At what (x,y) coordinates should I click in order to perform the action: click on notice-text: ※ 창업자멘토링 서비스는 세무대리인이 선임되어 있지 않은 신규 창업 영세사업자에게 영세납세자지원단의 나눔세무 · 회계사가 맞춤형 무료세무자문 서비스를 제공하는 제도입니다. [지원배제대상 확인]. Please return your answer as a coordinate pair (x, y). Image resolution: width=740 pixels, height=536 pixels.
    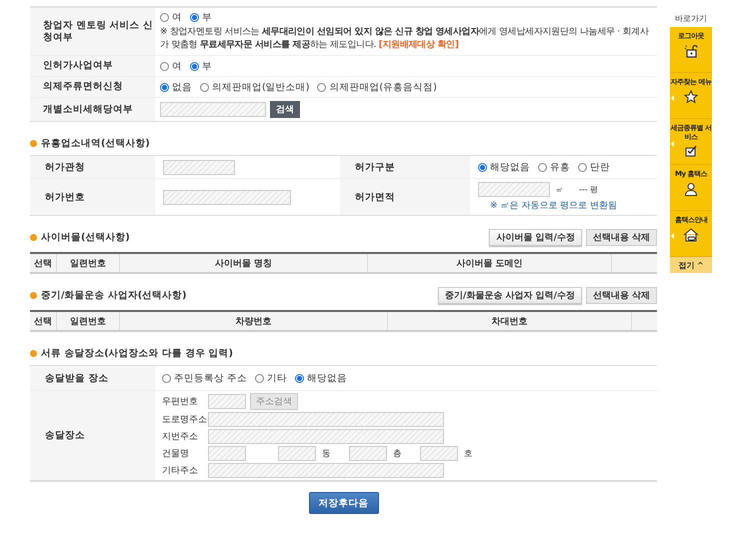
    Looking at the image, I should click on (405, 39).